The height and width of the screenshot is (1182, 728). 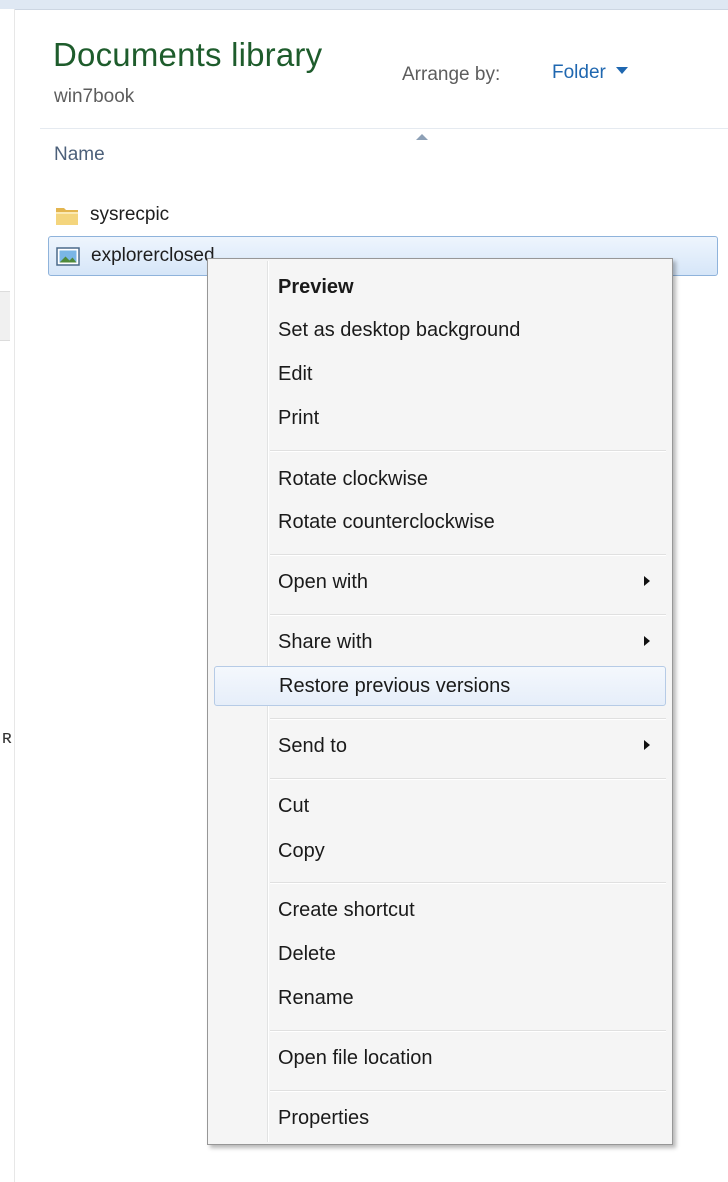 What do you see at coordinates (323, 581) in the screenshot?
I see `menu-item-label: Open with` at bounding box center [323, 581].